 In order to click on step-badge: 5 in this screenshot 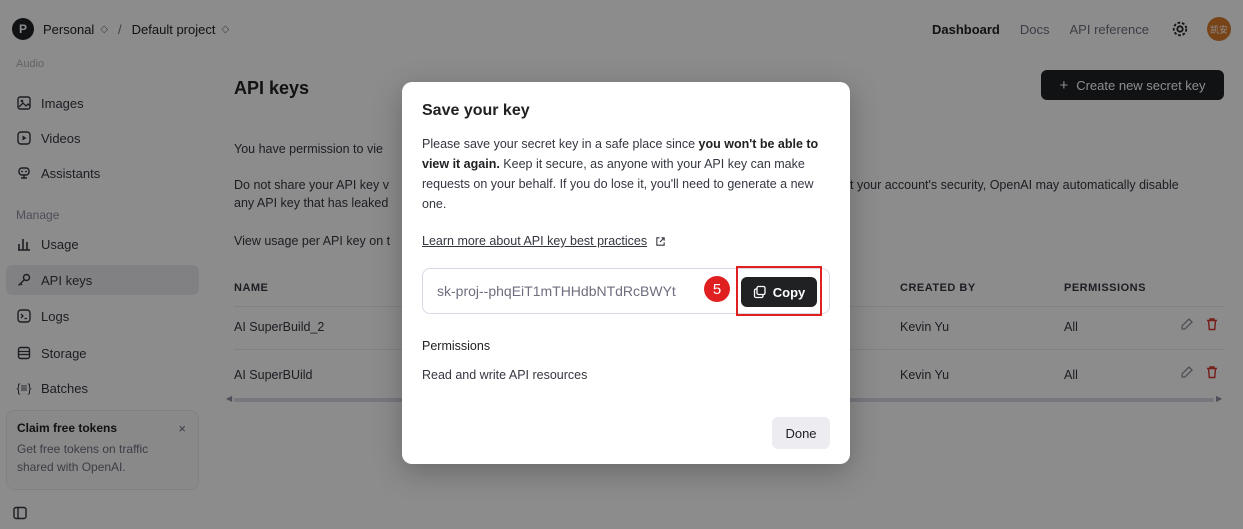, I will do `click(717, 289)`.